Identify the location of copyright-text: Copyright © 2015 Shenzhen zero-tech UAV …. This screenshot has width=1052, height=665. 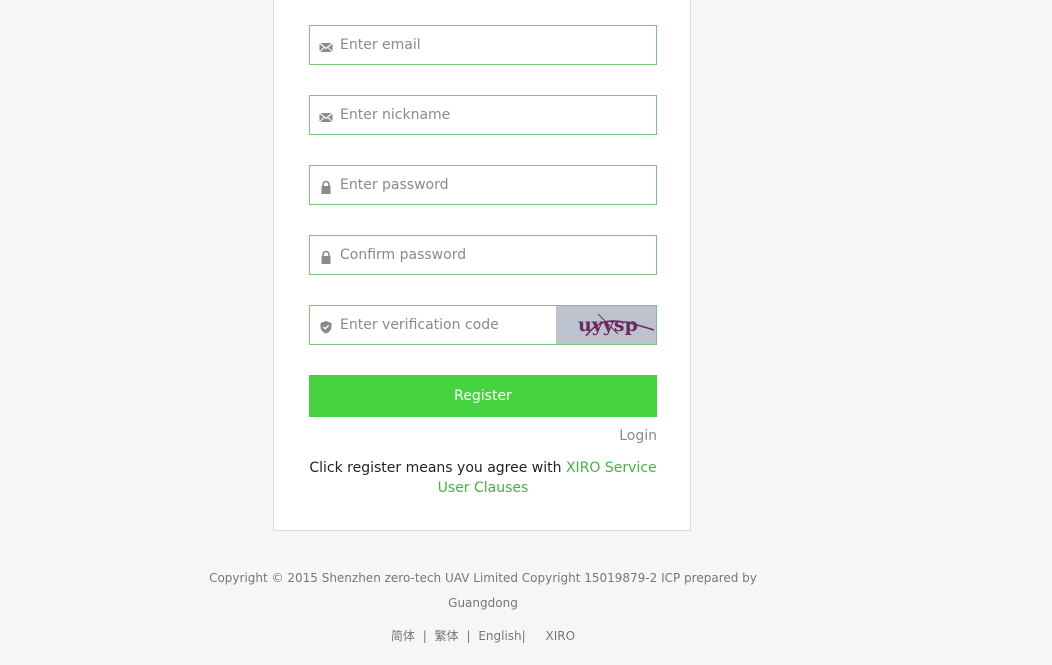
(483, 590).